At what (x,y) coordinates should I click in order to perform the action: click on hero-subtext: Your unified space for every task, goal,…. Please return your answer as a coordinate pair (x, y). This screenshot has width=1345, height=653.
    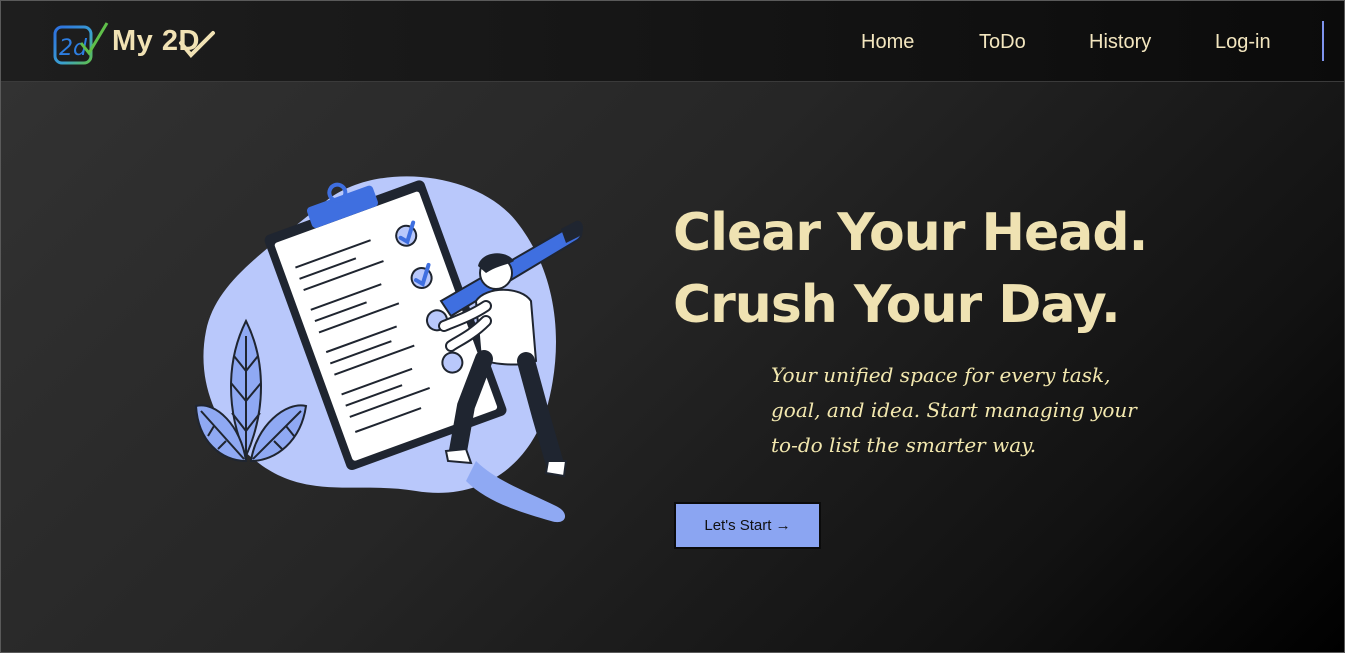
    Looking at the image, I should click on (954, 410).